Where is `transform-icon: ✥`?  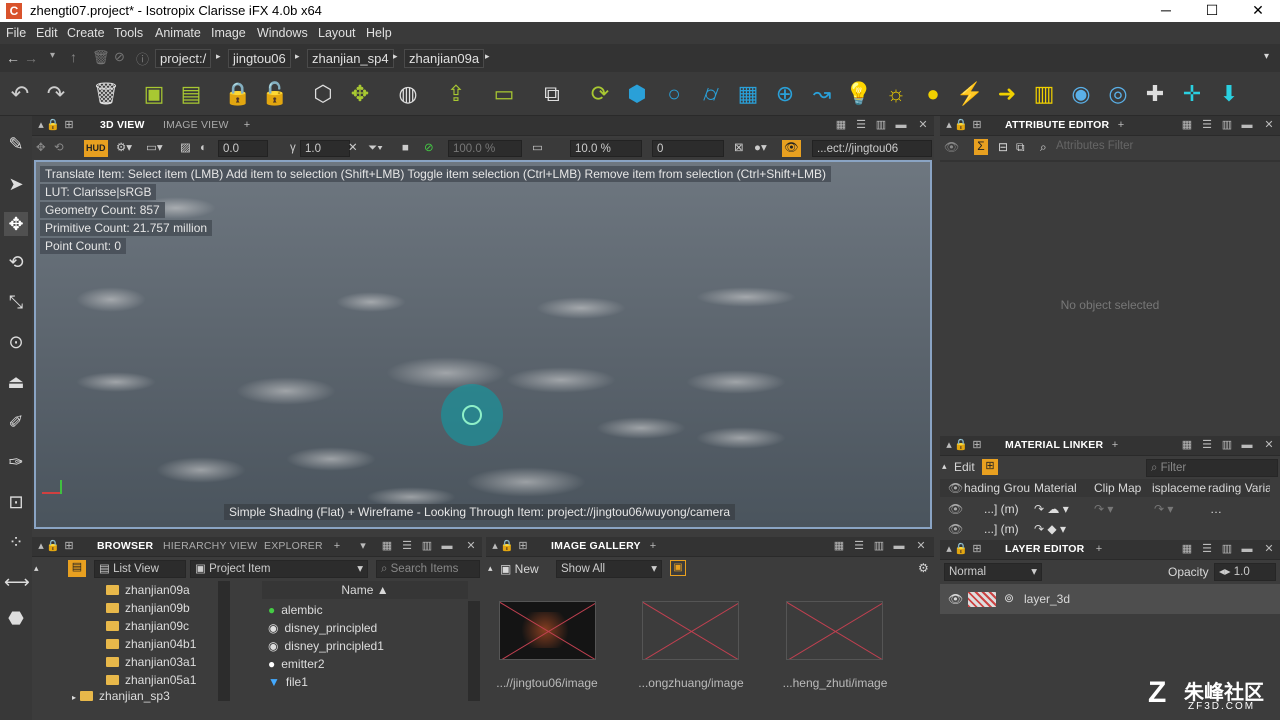
transform-icon: ✥ is located at coordinates (360, 94).